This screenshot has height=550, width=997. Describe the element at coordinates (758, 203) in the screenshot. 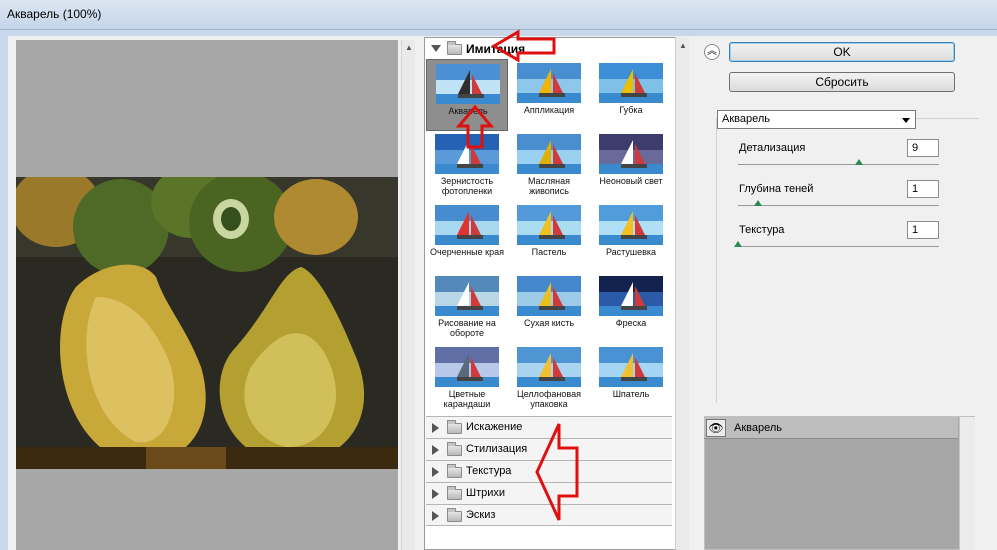

I see `param-shadow-slider-handle` at that location.